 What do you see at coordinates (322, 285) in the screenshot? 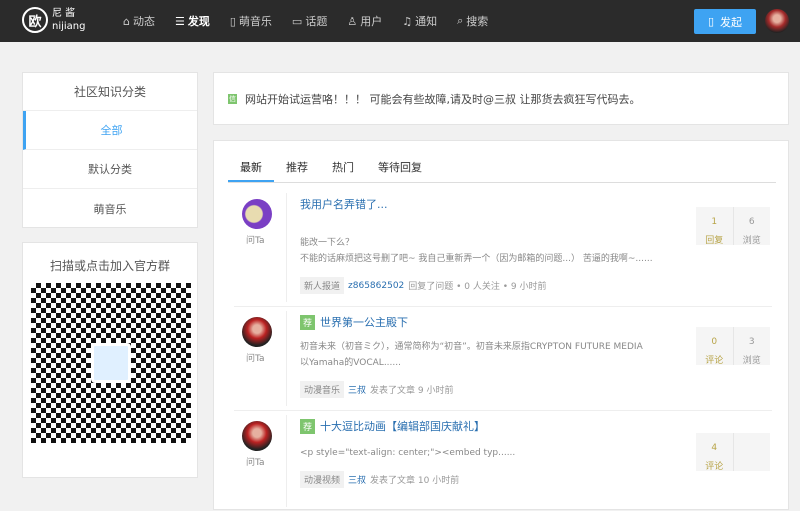
I see `topic-tag: 新人报道` at bounding box center [322, 285].